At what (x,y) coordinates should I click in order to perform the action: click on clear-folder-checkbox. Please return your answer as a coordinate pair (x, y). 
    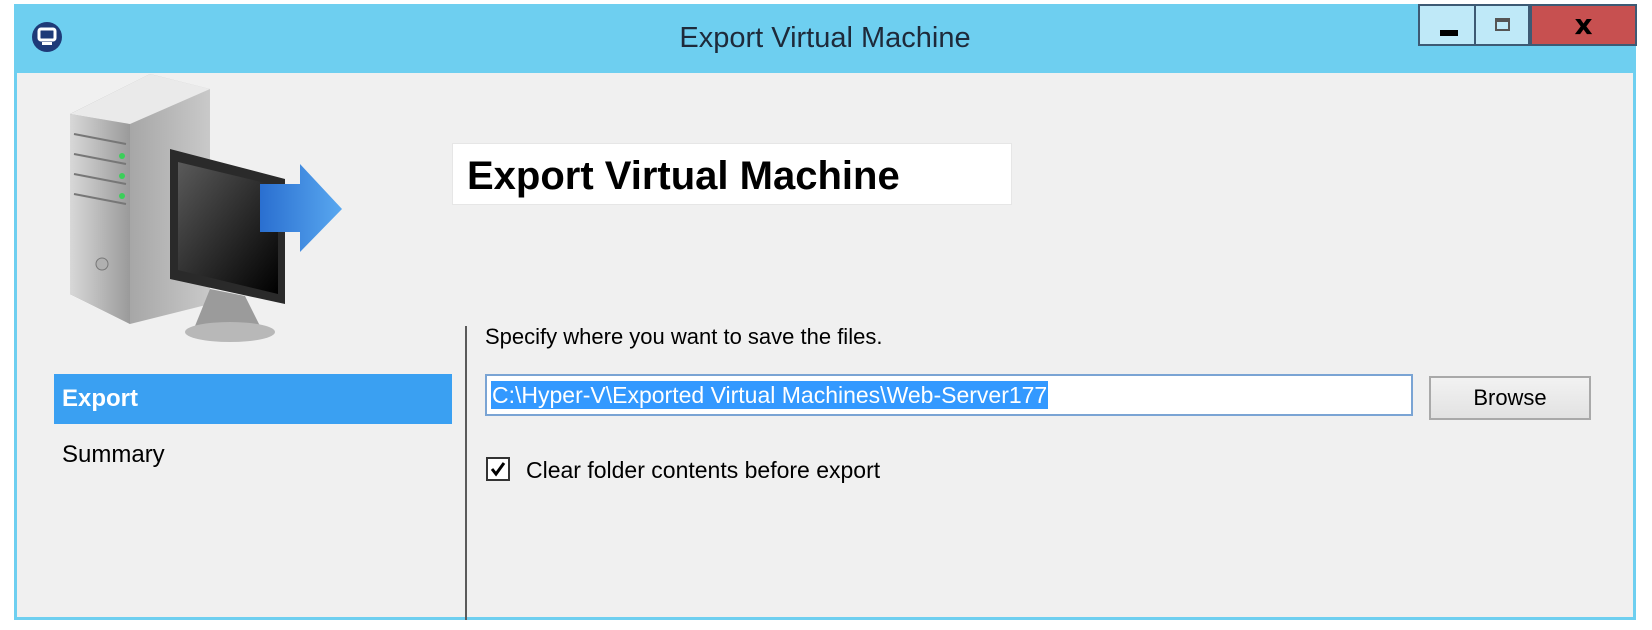
    Looking at the image, I should click on (498, 469).